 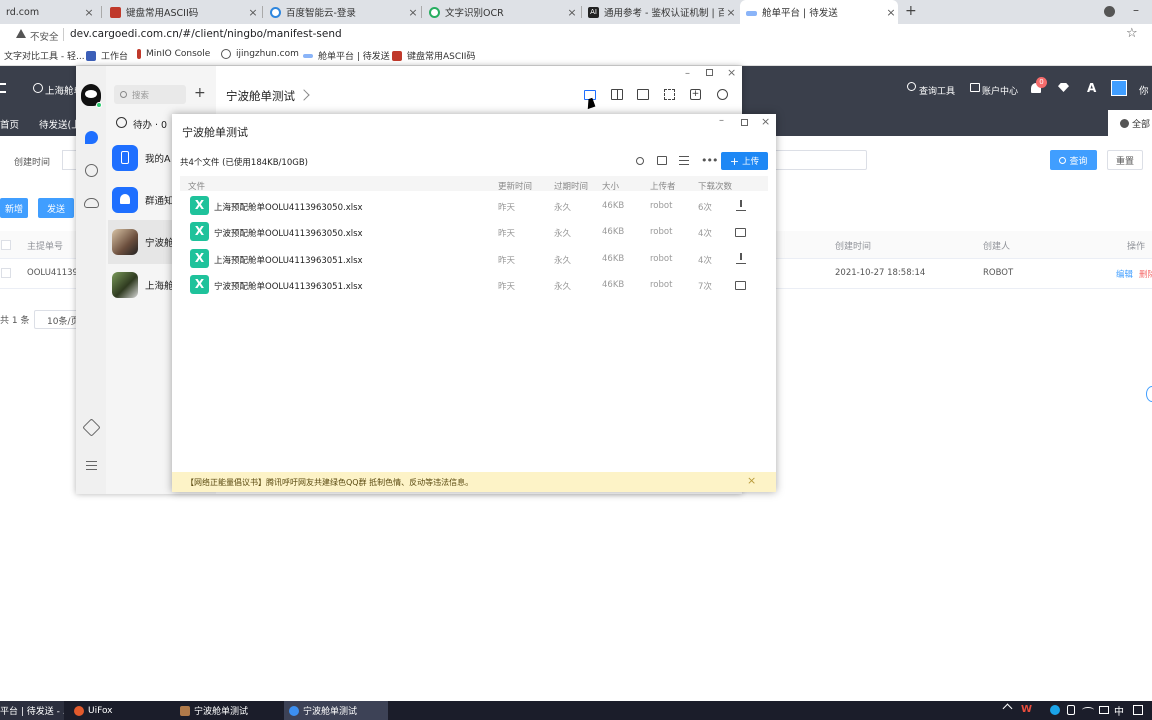 What do you see at coordinates (821, 160) in the screenshot?
I see `filter-input` at bounding box center [821, 160].